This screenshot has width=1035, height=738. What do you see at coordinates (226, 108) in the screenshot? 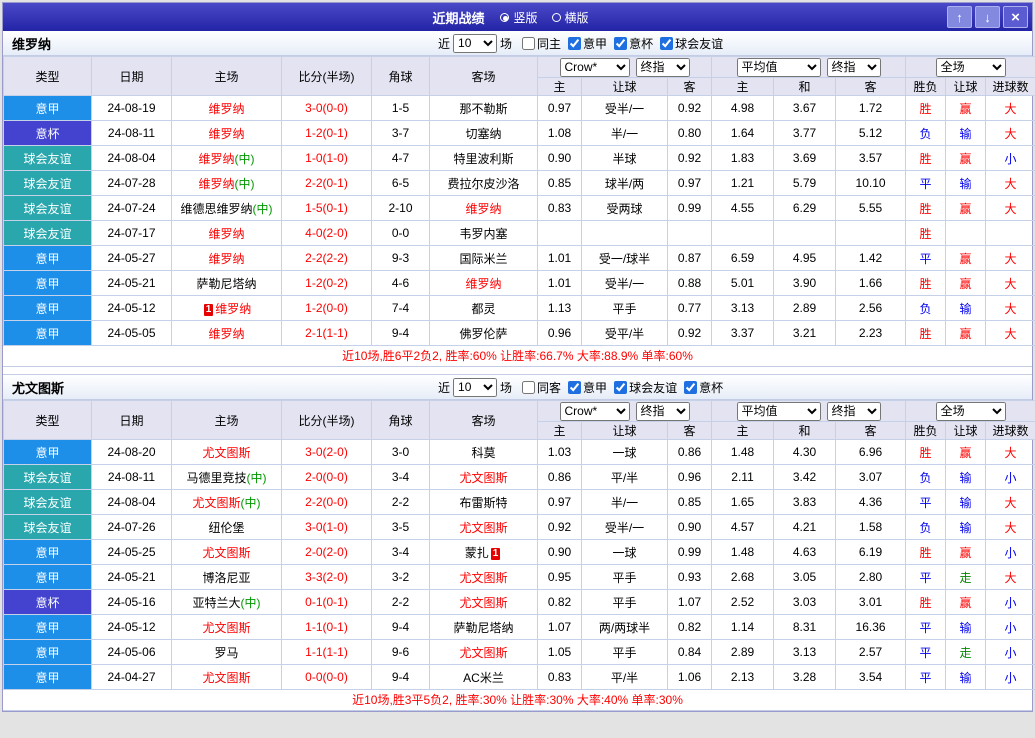
I see `home-team: 维罗纳` at bounding box center [226, 108].